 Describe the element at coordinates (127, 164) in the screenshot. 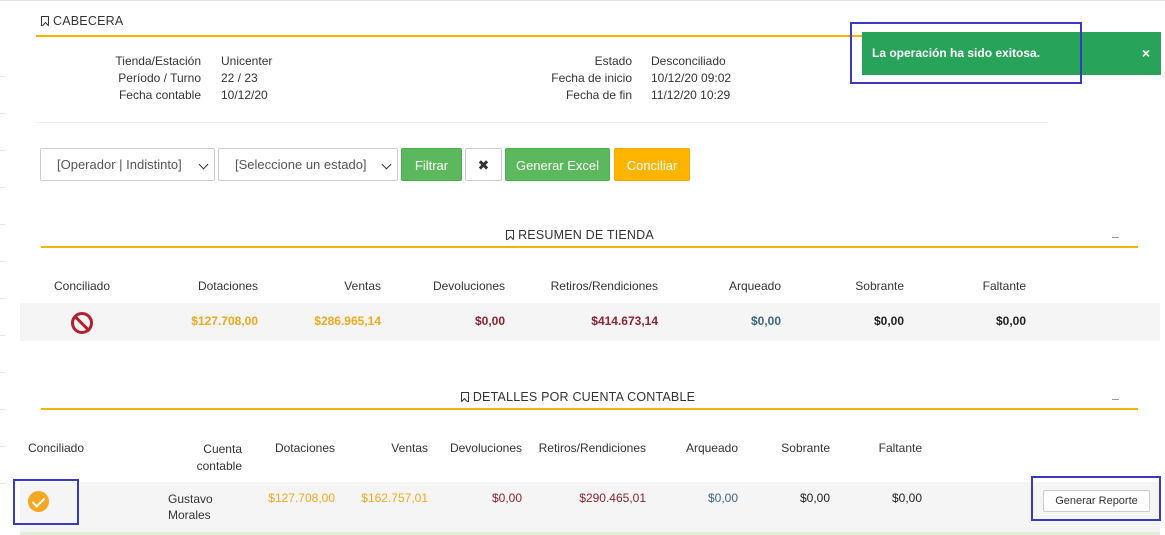

I see `operador-select: [Operador | Indistinto]` at that location.